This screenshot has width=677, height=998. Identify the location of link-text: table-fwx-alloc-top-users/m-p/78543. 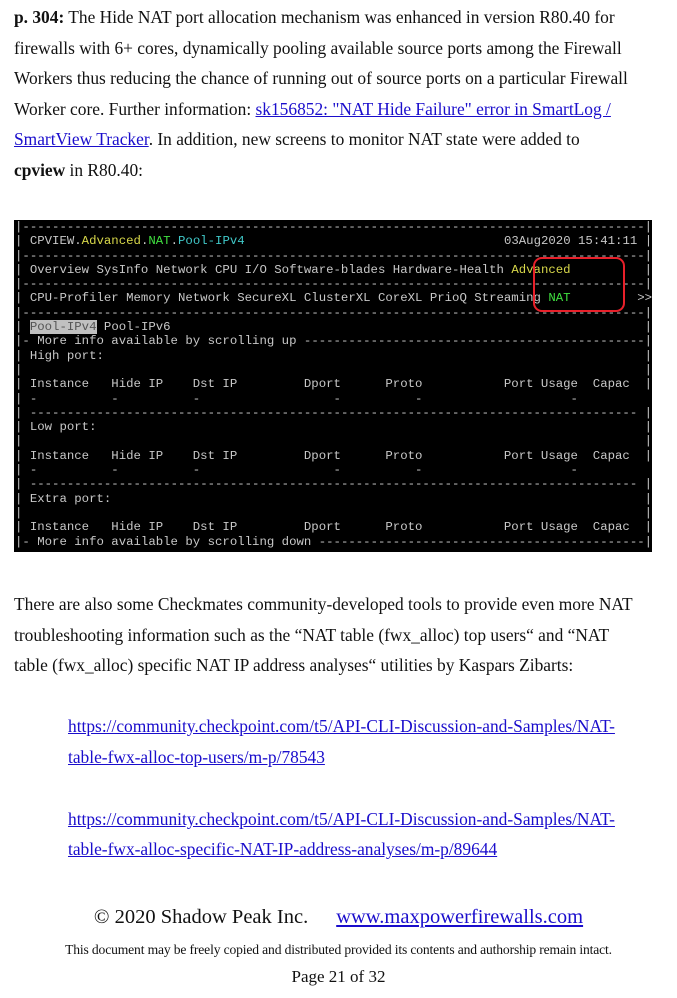
(196, 757).